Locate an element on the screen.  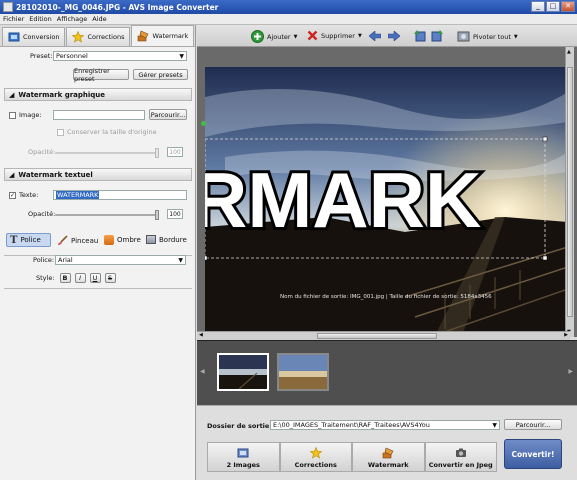
image-path-field is located at coordinates (99, 115).